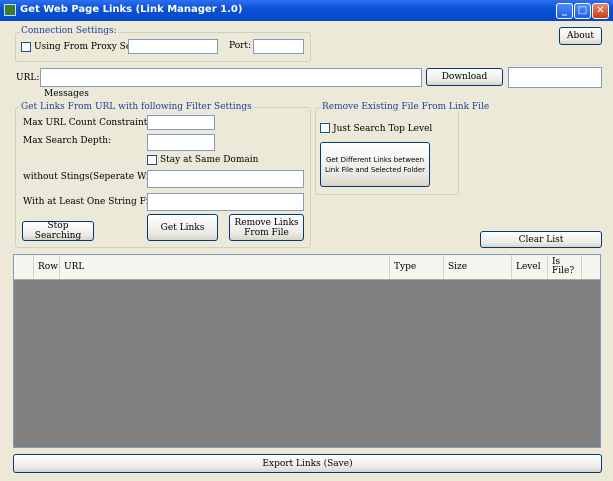 The width and height of the screenshot is (613, 481). I want to click on messages-box, so click(555, 77).